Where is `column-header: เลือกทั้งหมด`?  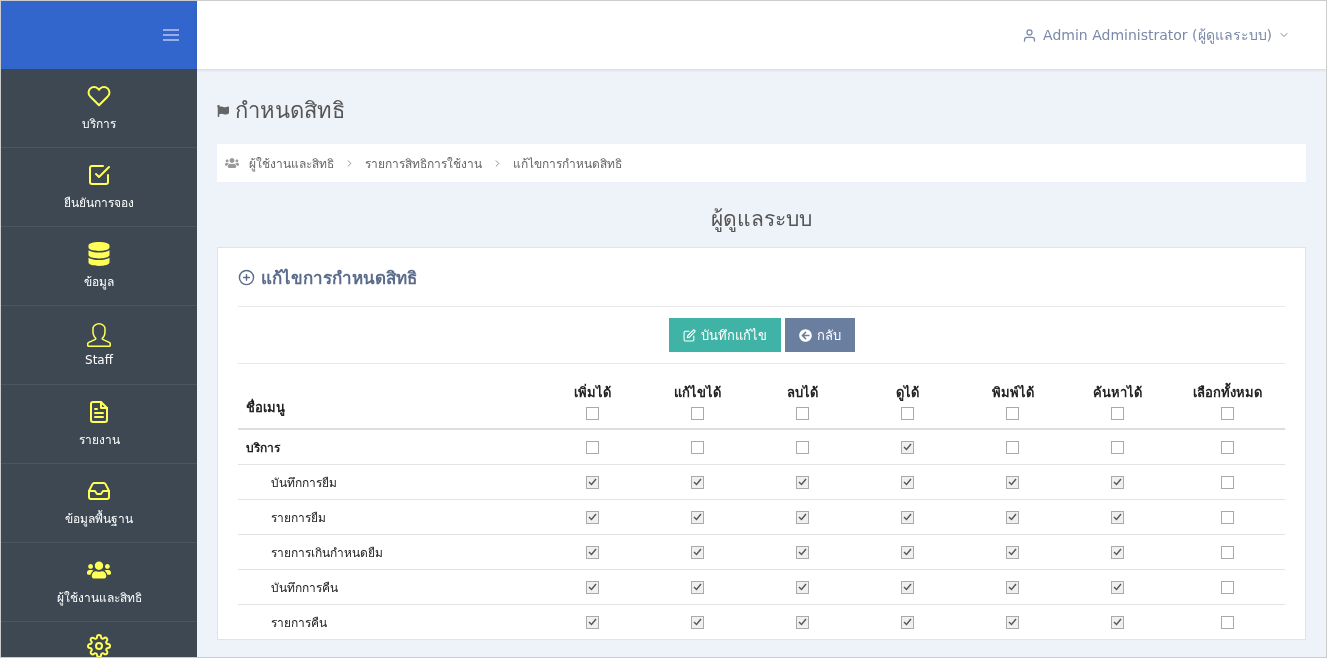 column-header: เลือกทั้งหมด is located at coordinates (1227, 392).